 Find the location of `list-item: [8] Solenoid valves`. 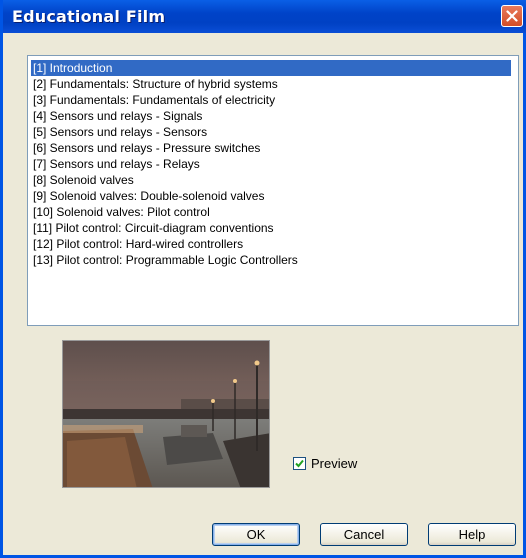

list-item: [8] Solenoid valves is located at coordinates (83, 180).